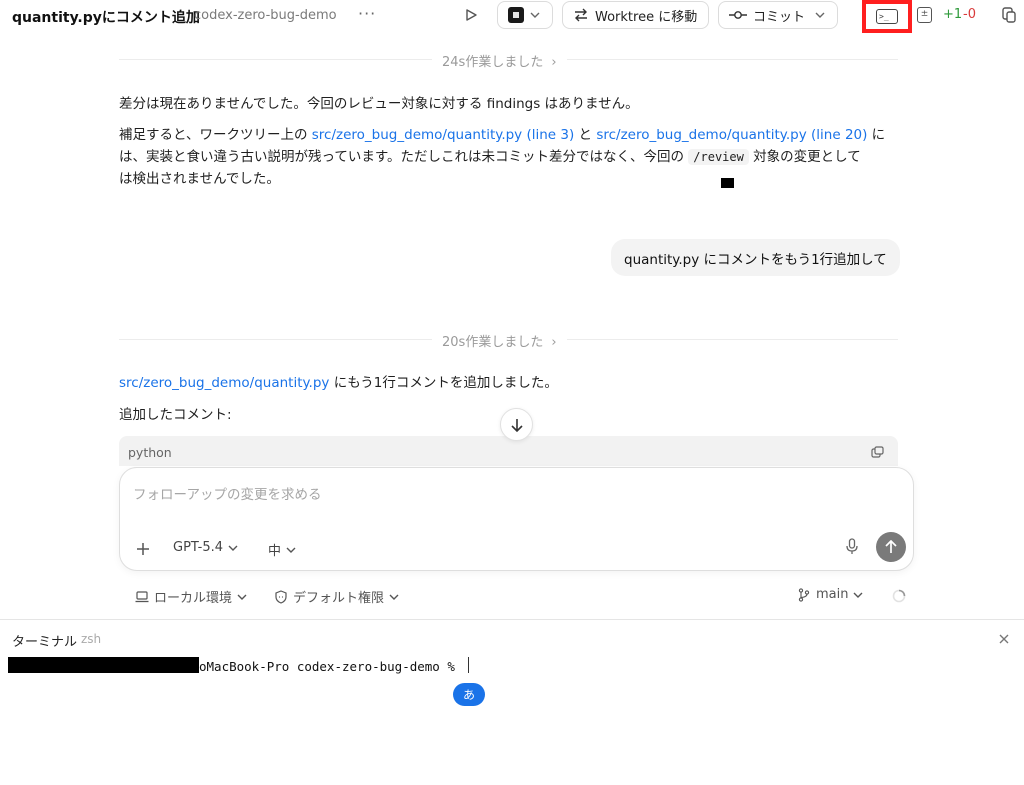 This screenshot has height=785, width=1024. I want to click on close-terminal-button, so click(1004, 639).